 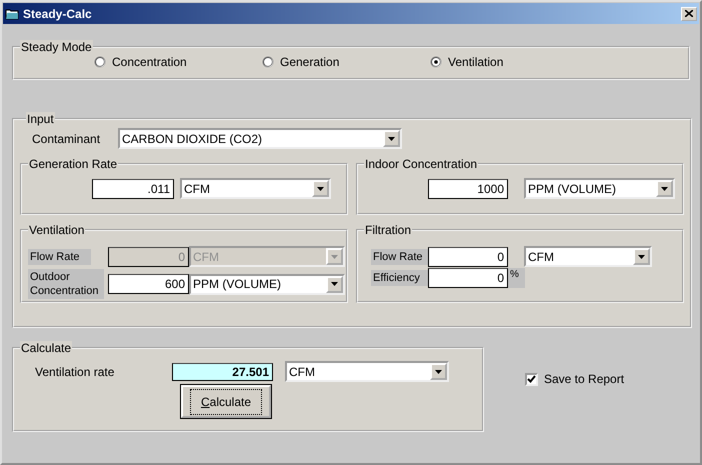 I want to click on group-title: Input, so click(x=40, y=119).